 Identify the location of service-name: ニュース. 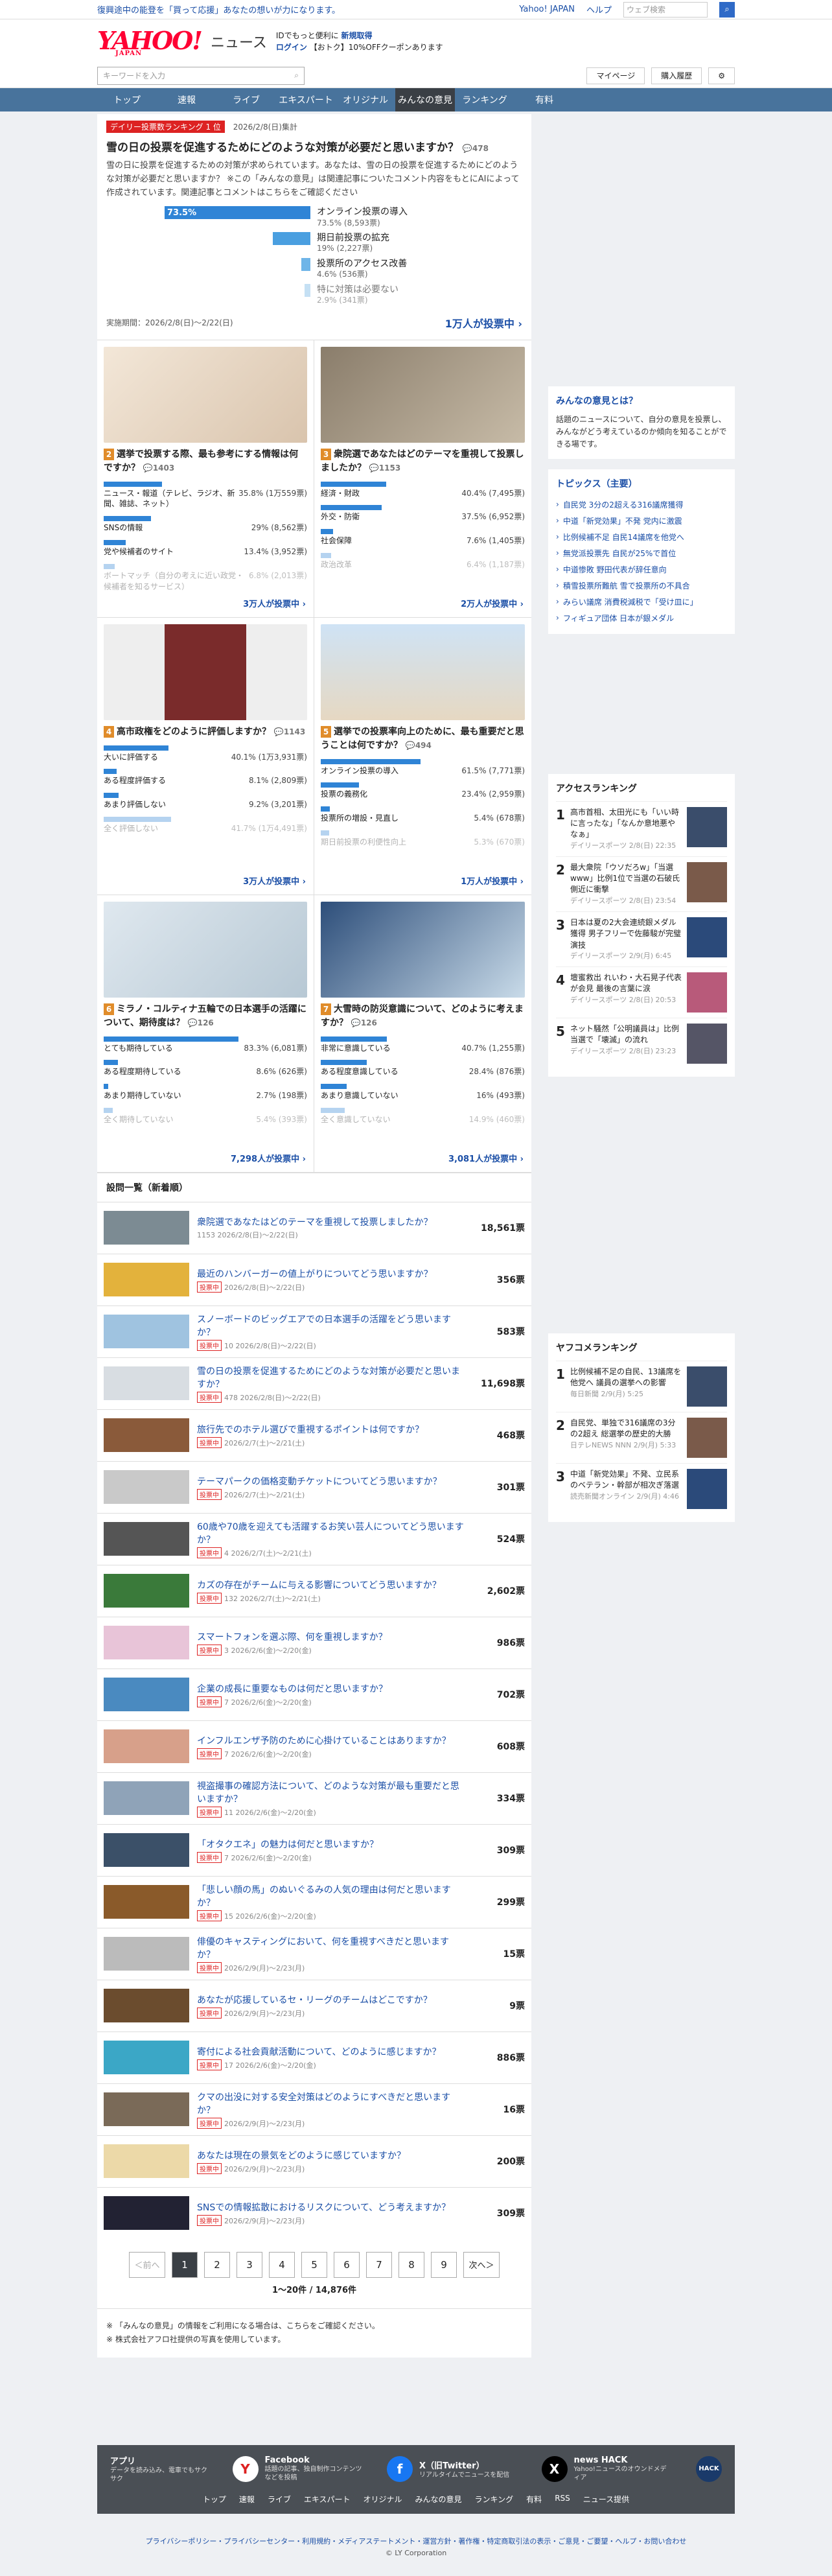
(239, 41).